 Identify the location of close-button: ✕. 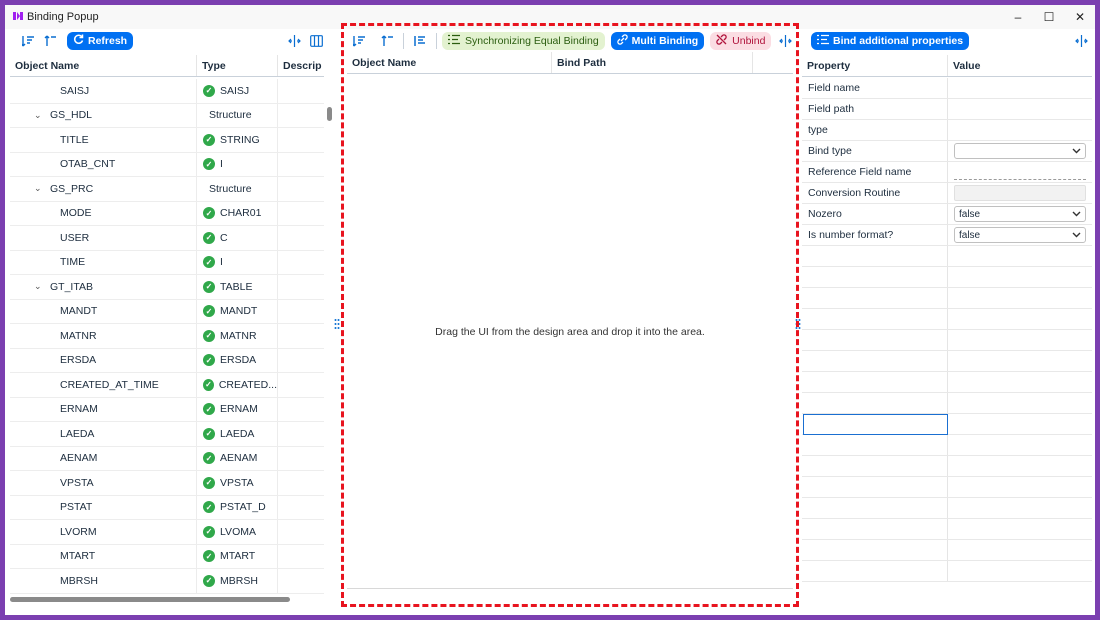
(1079, 17).